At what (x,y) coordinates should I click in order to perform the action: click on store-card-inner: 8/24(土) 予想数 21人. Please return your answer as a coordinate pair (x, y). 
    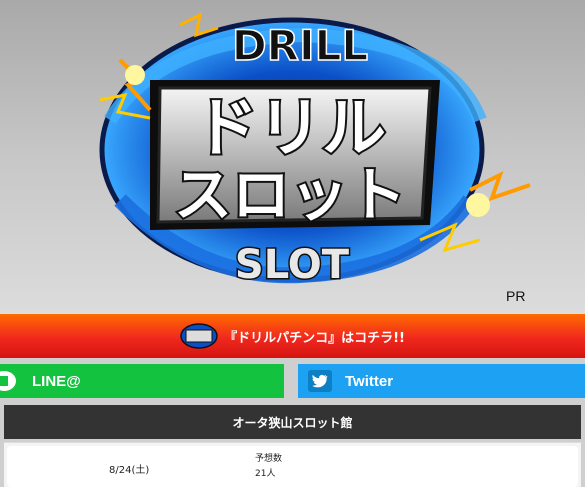
    Looking at the image, I should click on (292, 466).